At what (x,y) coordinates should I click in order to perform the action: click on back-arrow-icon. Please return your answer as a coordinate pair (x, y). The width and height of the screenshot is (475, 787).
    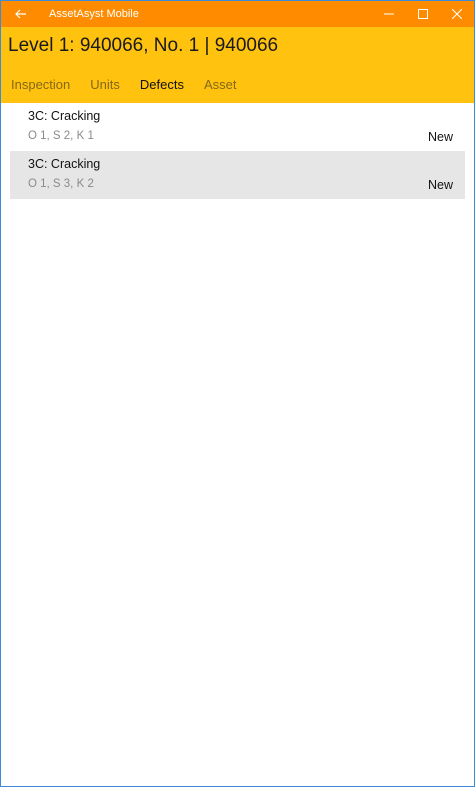
    Looking at the image, I should click on (20, 14).